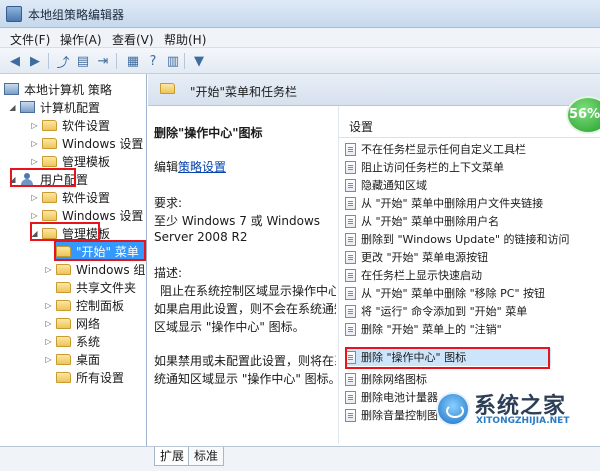  What do you see at coordinates (245, 309) in the screenshot?
I see `description-text-2: 如果启用此设置，则不会在系统通知` at bounding box center [245, 309].